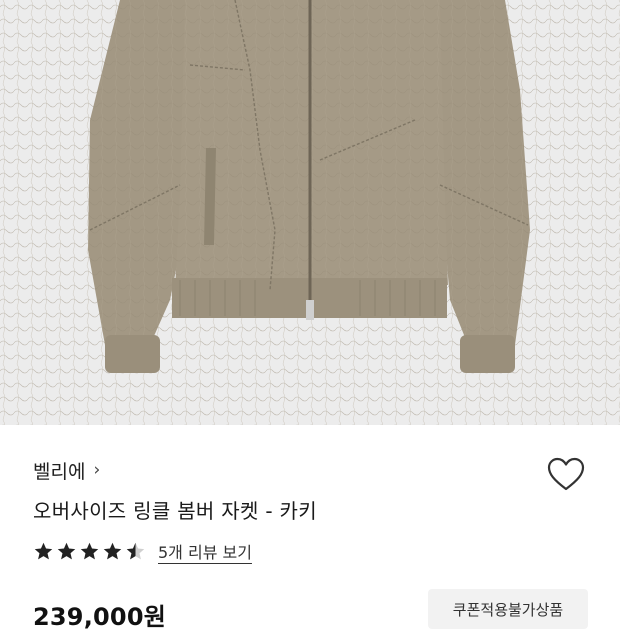 The image size is (620, 632). I want to click on product-title: 오버사이즈 링클 봄버 자켓 - 카키, so click(175, 511).